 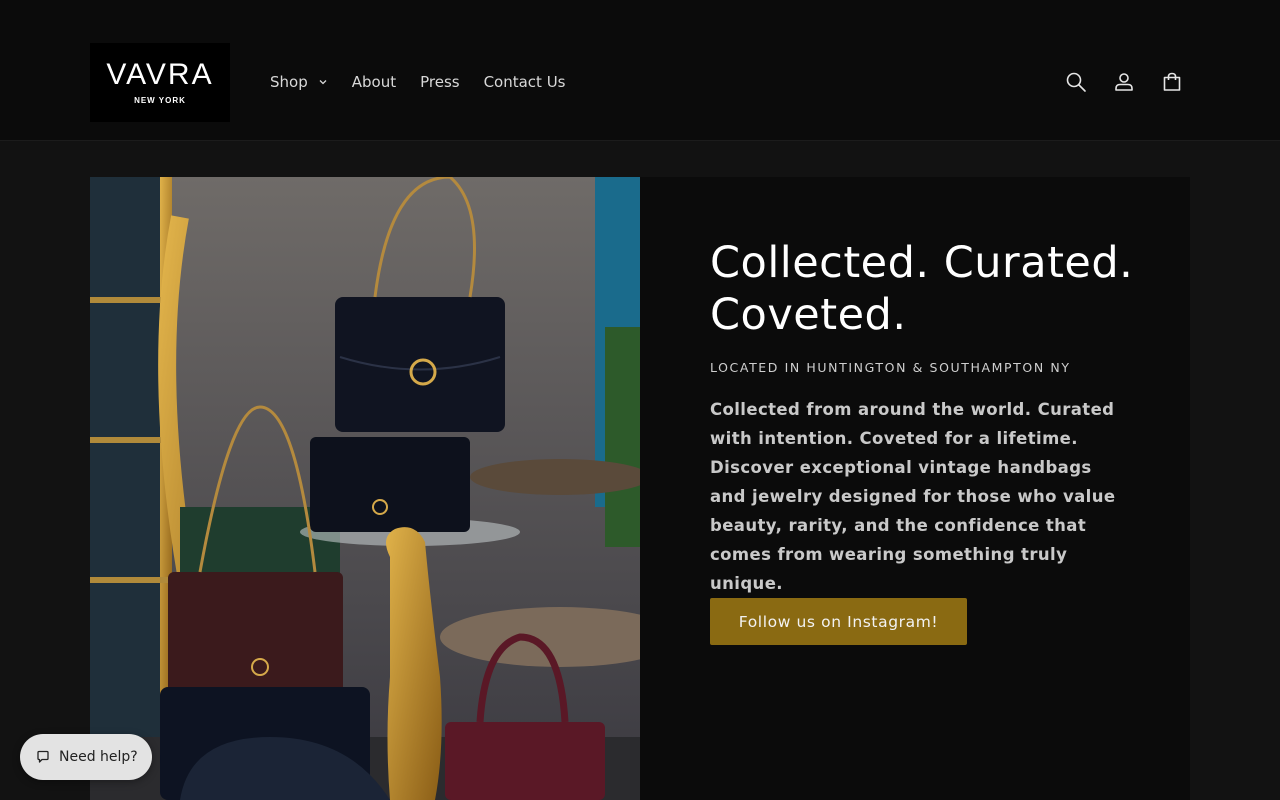 What do you see at coordinates (922, 263) in the screenshot?
I see `hero-title-line1: Collected. Curated.` at bounding box center [922, 263].